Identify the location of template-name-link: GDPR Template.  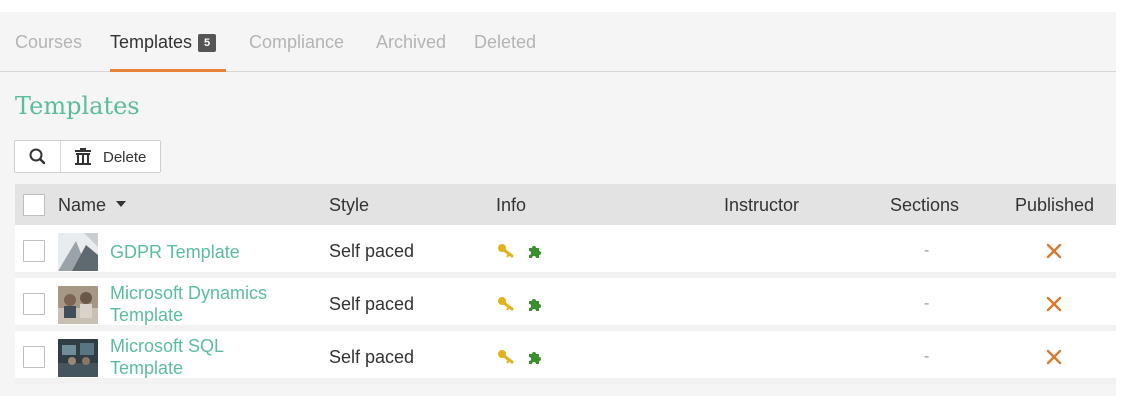
(175, 252).